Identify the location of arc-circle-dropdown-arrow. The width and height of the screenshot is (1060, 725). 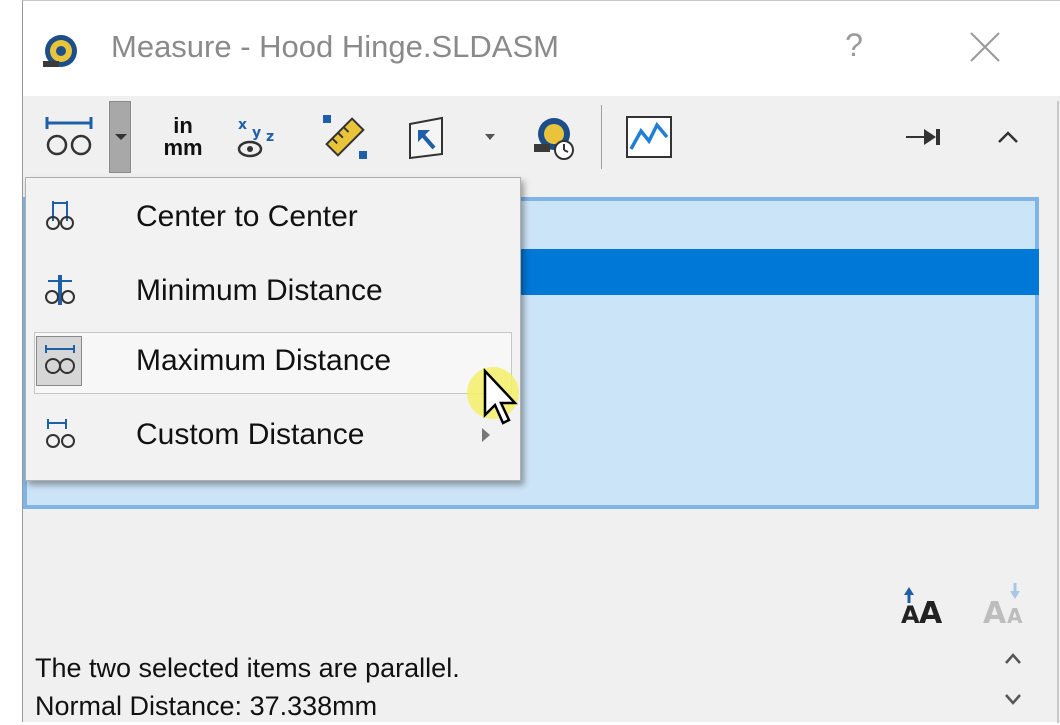
(120, 137).